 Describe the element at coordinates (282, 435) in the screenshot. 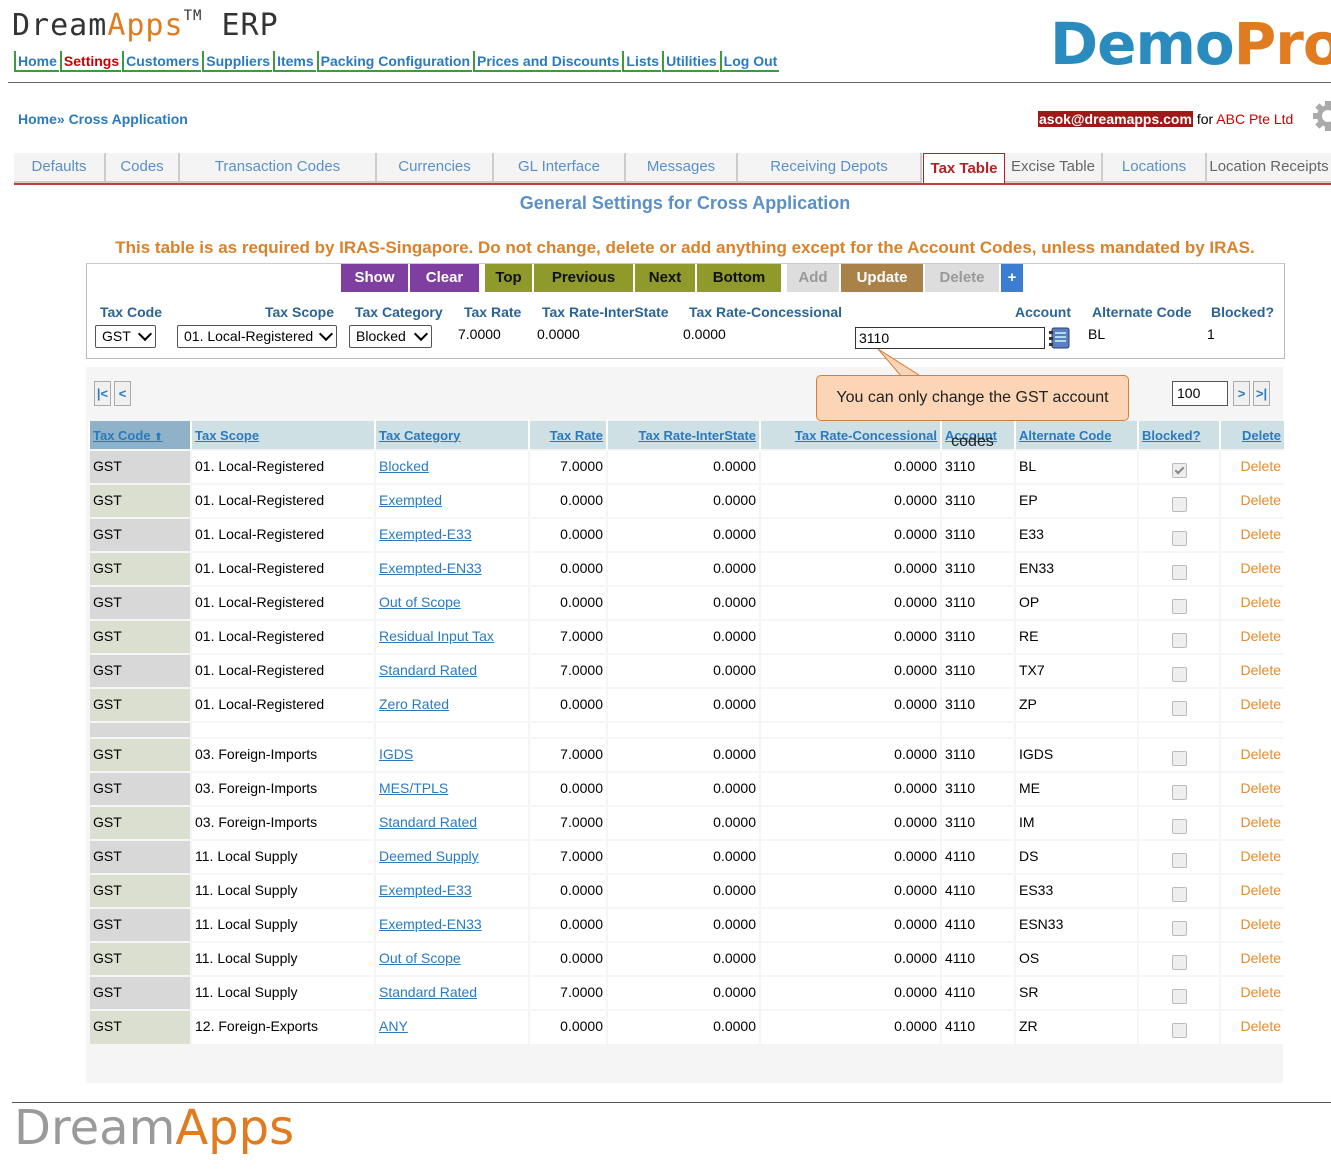

I see `col-tax-scope: Tax Scope` at that location.